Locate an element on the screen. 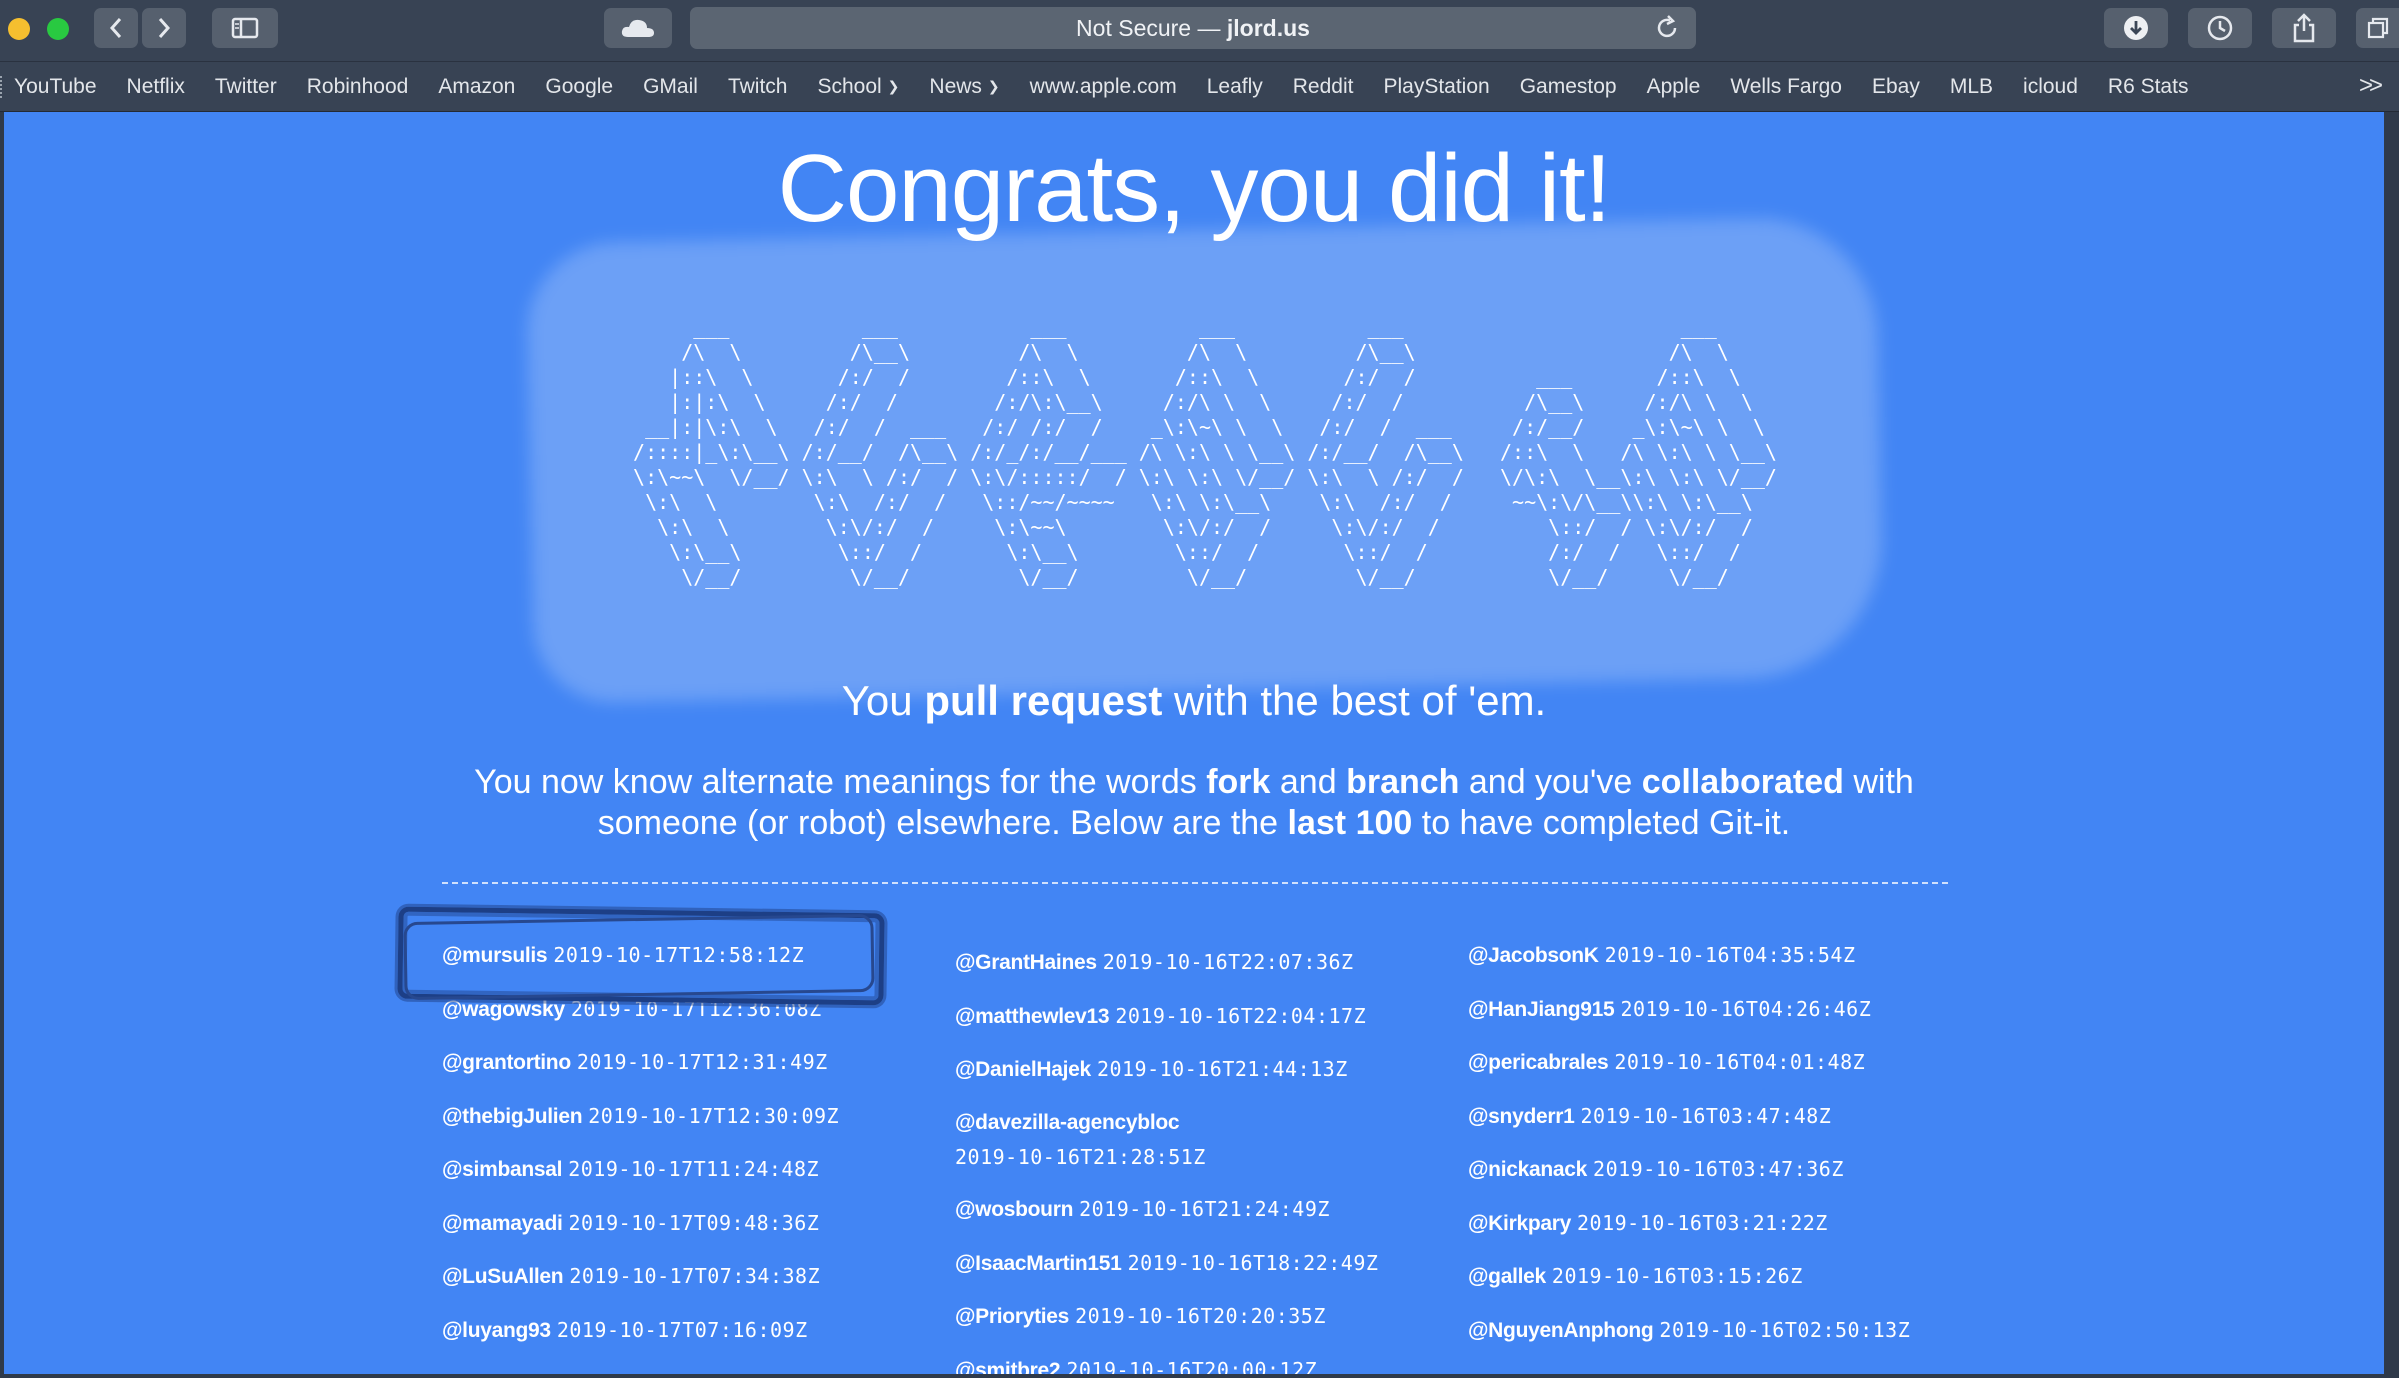 This screenshot has height=1378, width=2399. completion-timestamp: 2019-10-17T12:31:49Z is located at coordinates (702, 1062).